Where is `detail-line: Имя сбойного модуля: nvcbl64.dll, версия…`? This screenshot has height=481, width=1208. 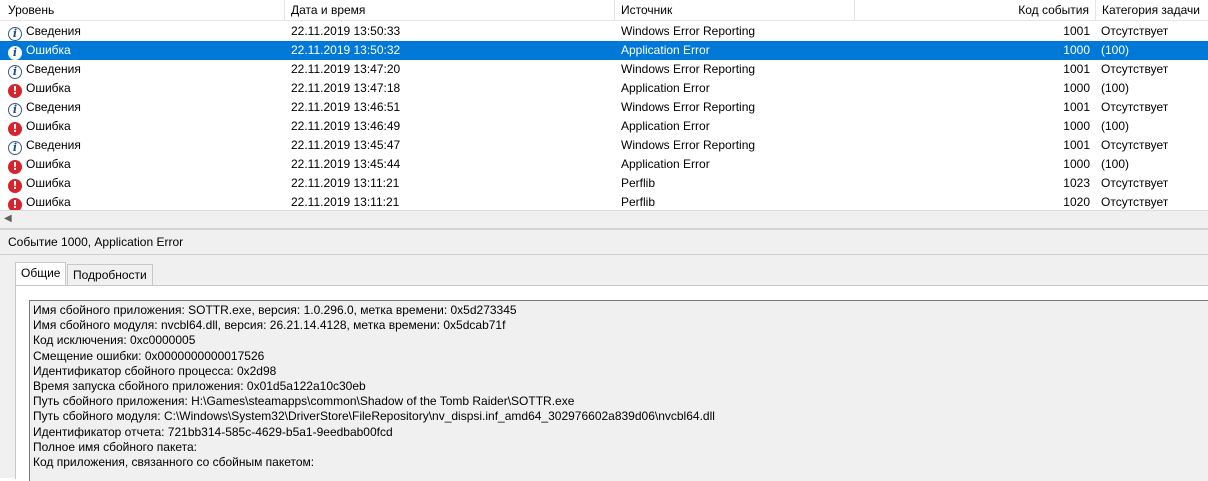
detail-line: Имя сбойного модуля: nvcbl64.dll, версия… is located at coordinates (269, 325).